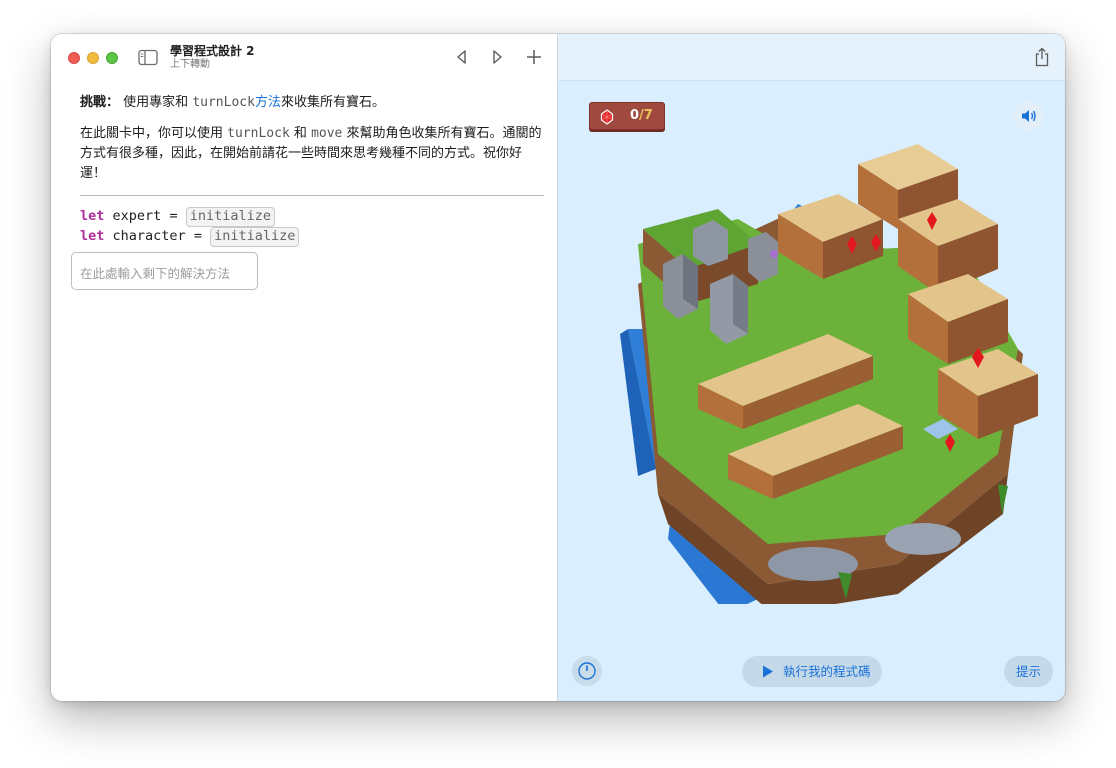 This screenshot has width=1116, height=768. I want to click on code-identifier: character, so click(149, 236).